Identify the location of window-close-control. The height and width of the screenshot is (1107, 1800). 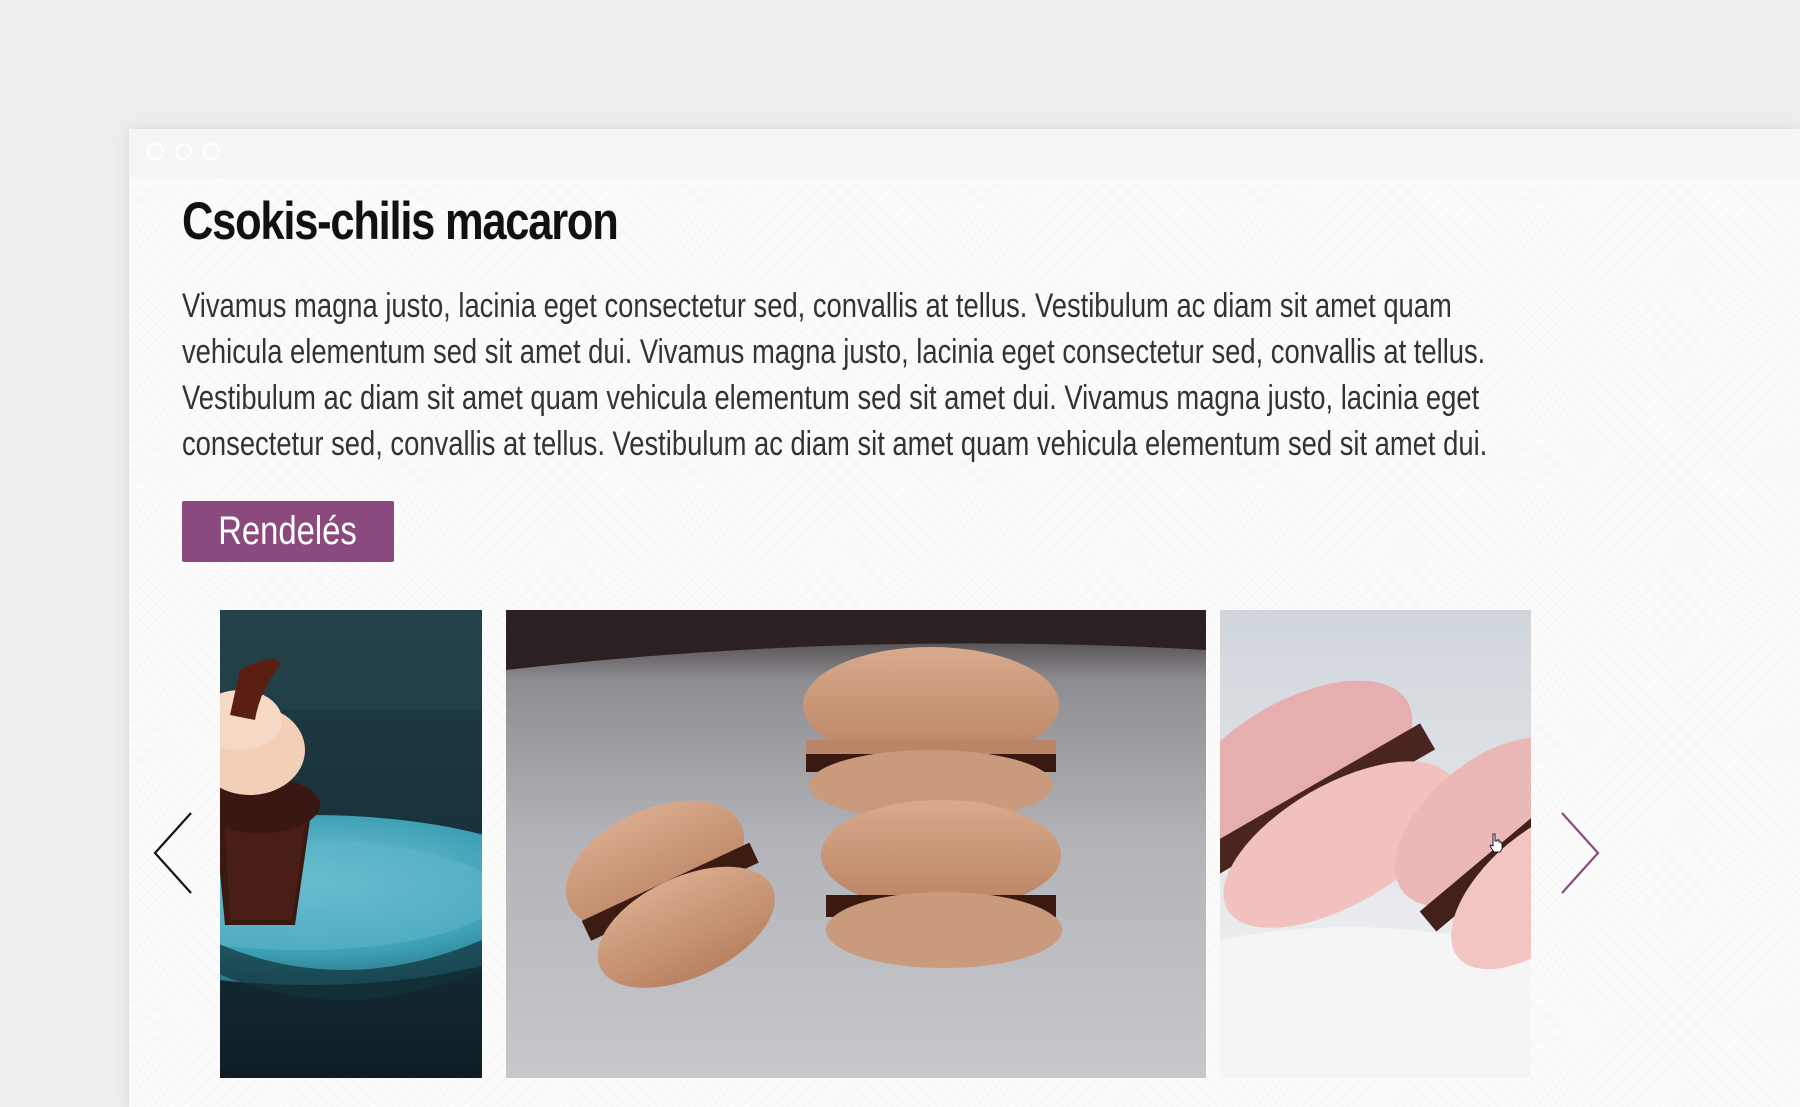
(155, 151).